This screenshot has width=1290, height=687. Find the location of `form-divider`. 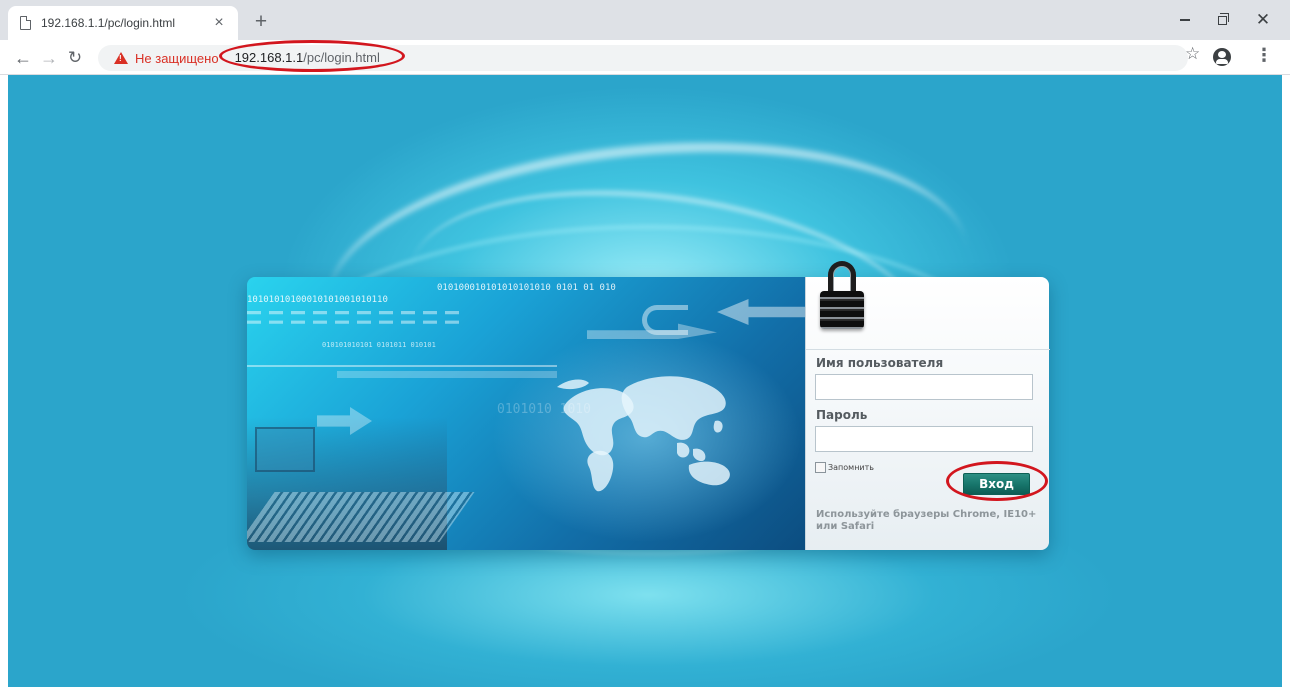

form-divider is located at coordinates (928, 349).